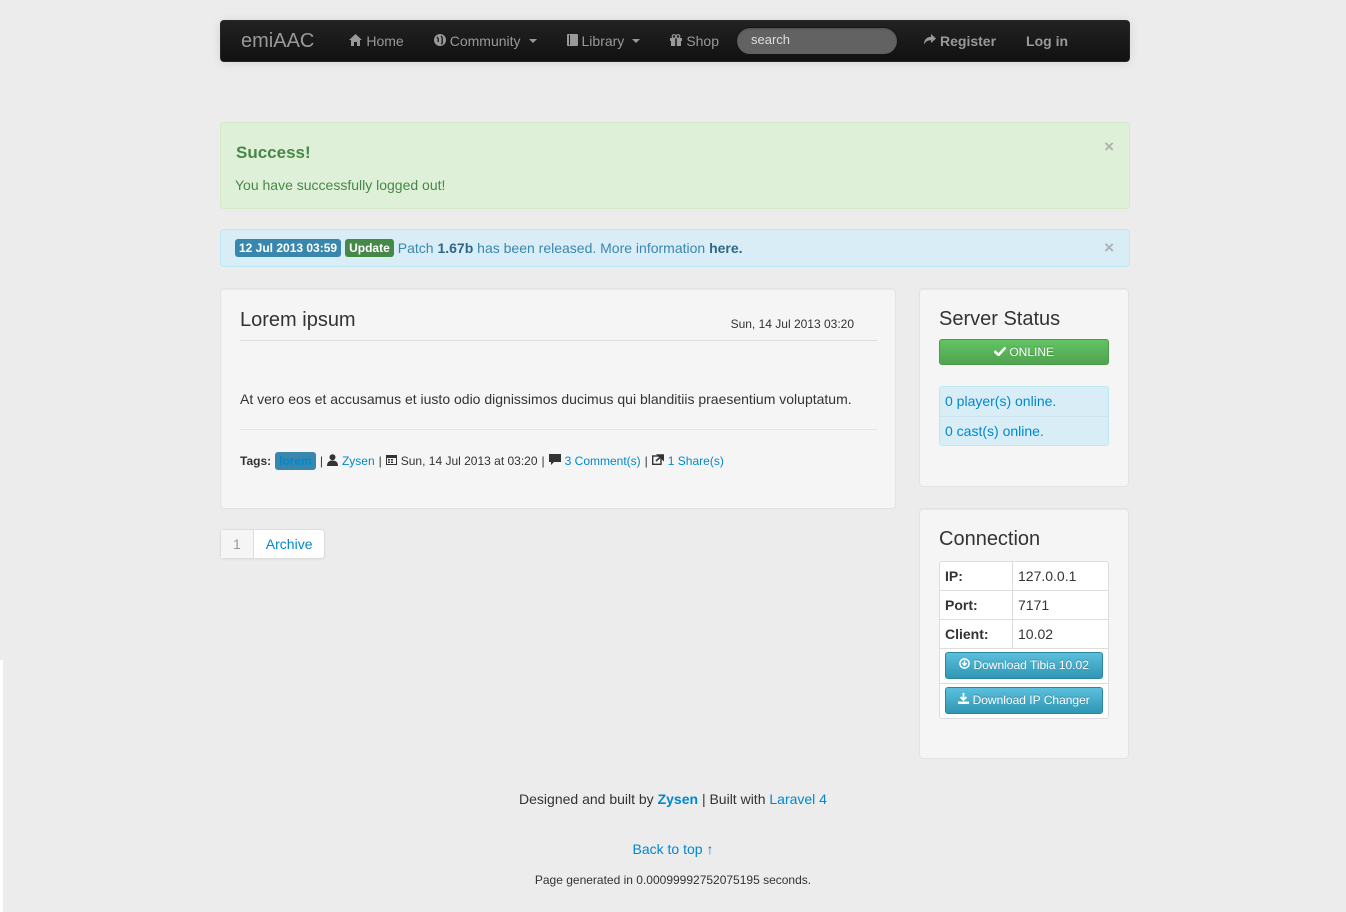  What do you see at coordinates (1031, 700) in the screenshot?
I see `download-ipchanger-label: Download IP Changer` at bounding box center [1031, 700].